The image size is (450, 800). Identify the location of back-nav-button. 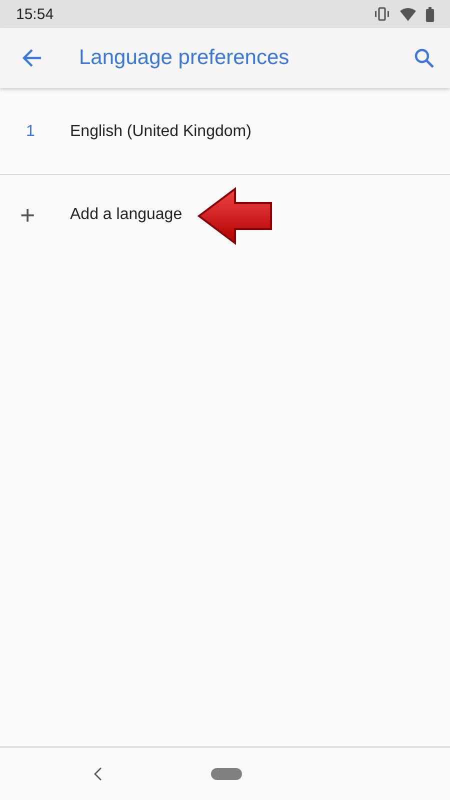
(98, 774).